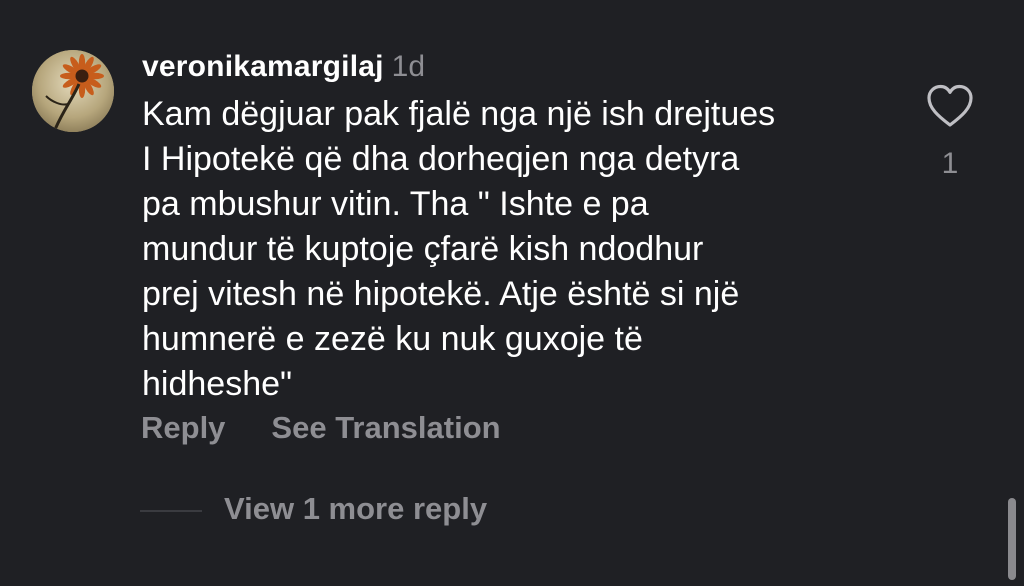 This screenshot has width=1024, height=586. Describe the element at coordinates (183, 428) in the screenshot. I see `reply-button: Reply` at that location.